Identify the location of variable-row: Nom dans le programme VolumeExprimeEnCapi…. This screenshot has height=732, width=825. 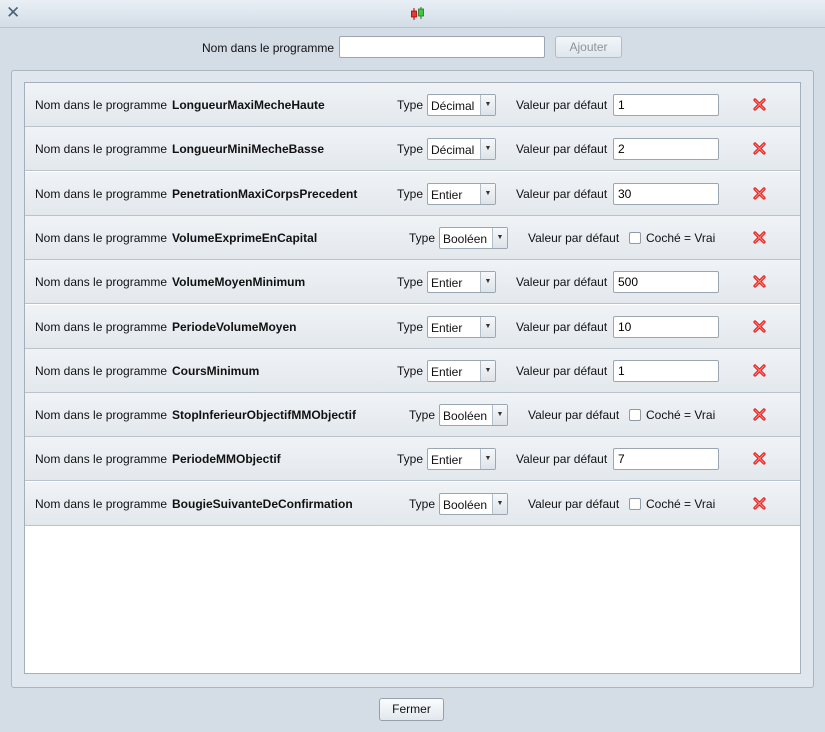
(412, 238).